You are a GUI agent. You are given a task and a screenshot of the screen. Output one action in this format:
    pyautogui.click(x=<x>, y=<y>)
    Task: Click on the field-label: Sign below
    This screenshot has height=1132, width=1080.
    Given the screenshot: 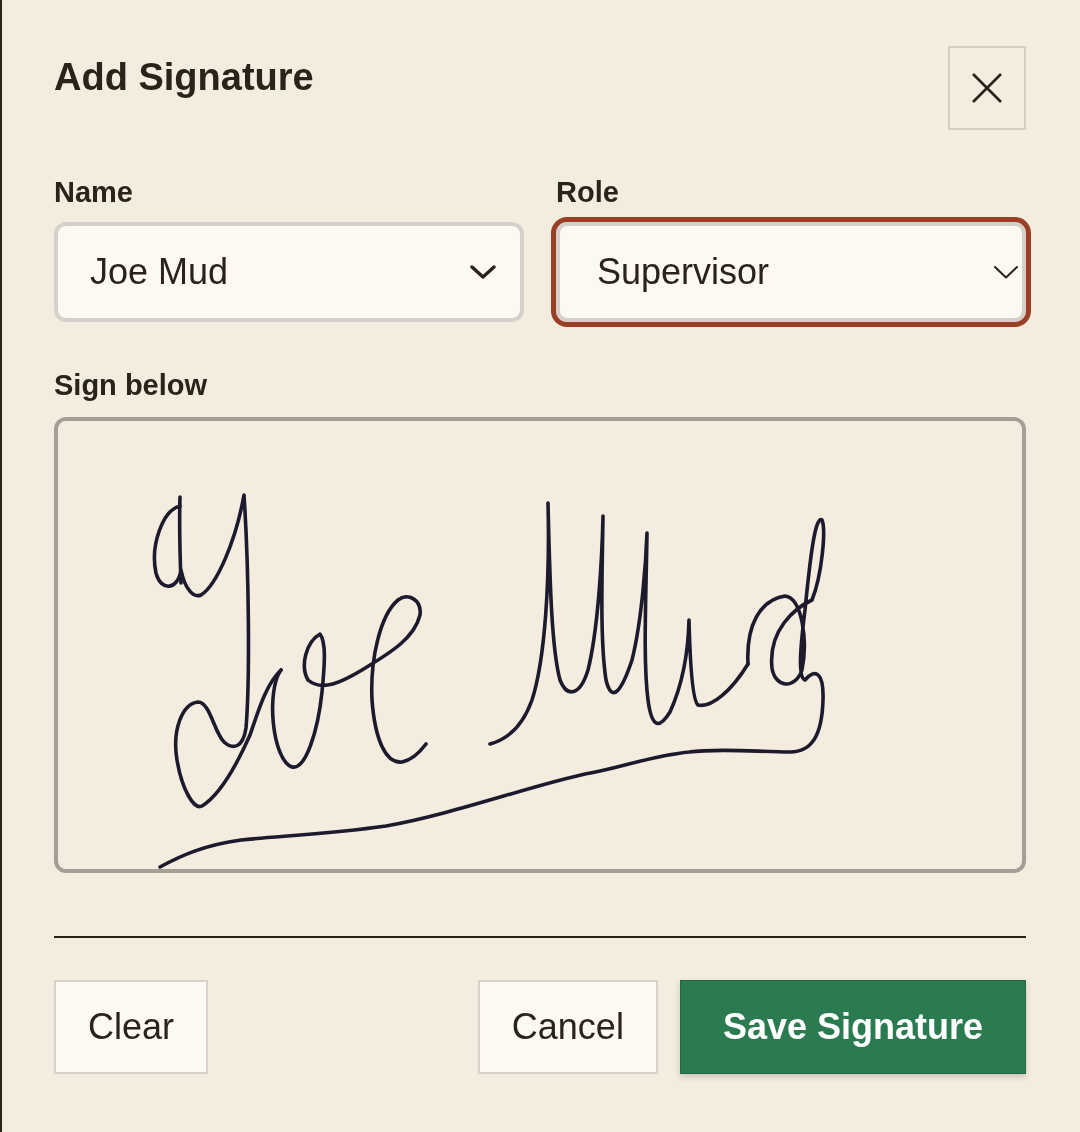 What is the action you would take?
    pyautogui.click(x=131, y=385)
    